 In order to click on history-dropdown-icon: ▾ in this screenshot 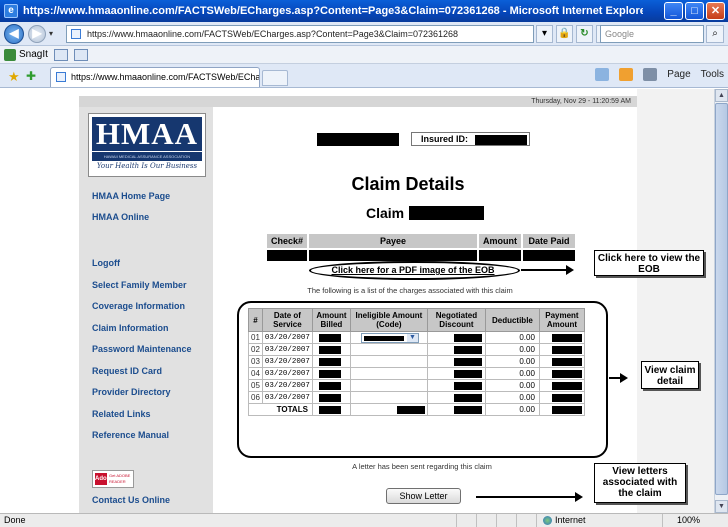, I will do `click(51, 33)`.